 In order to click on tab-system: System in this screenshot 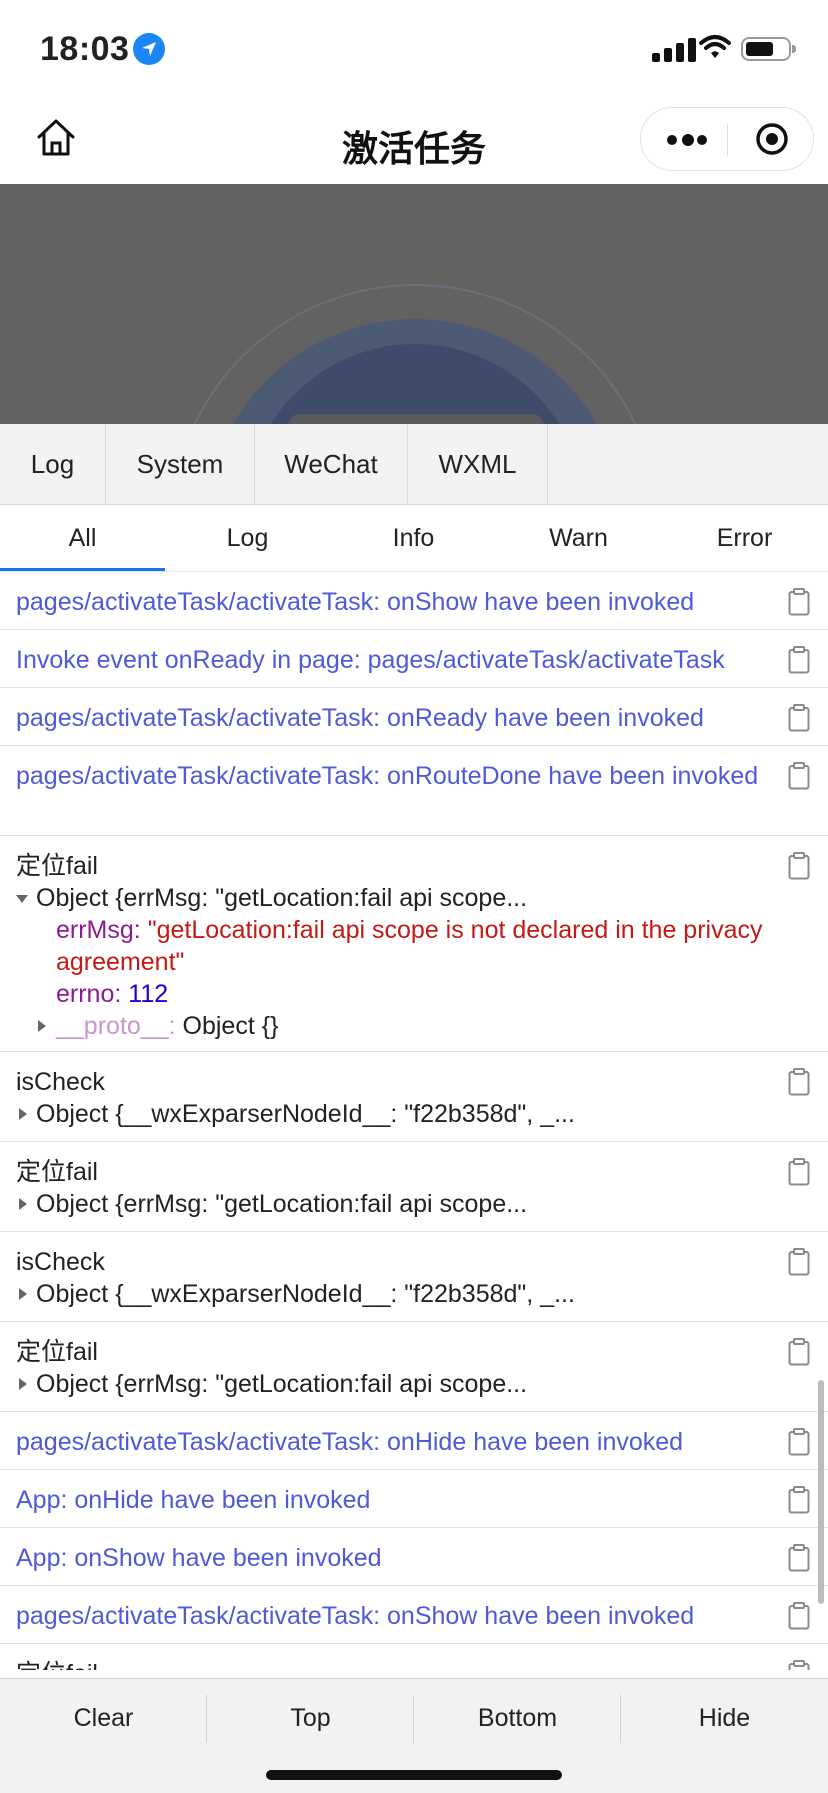, I will do `click(180, 464)`.